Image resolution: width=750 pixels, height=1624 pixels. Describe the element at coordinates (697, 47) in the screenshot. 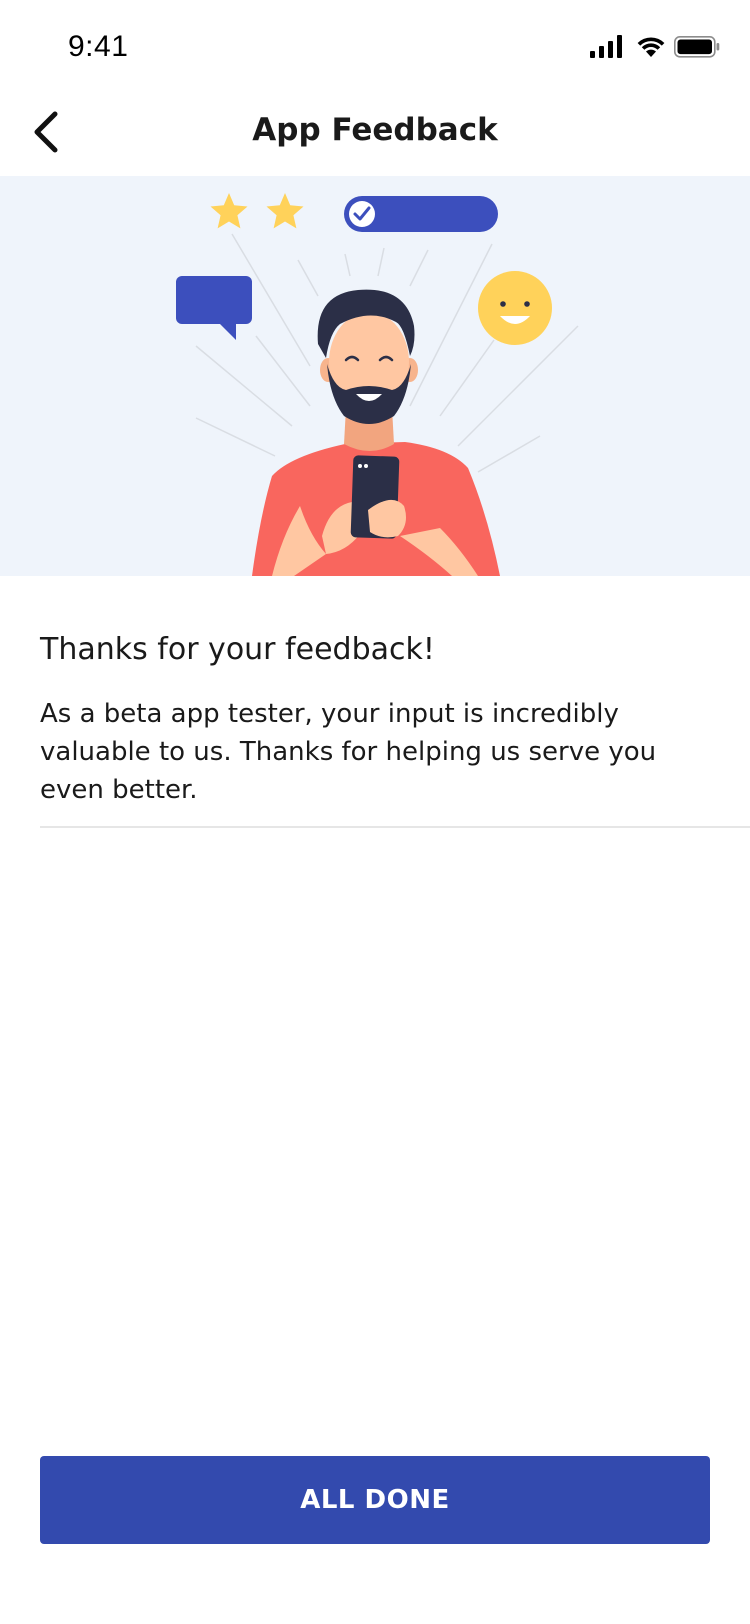

I see `battery-icon` at that location.